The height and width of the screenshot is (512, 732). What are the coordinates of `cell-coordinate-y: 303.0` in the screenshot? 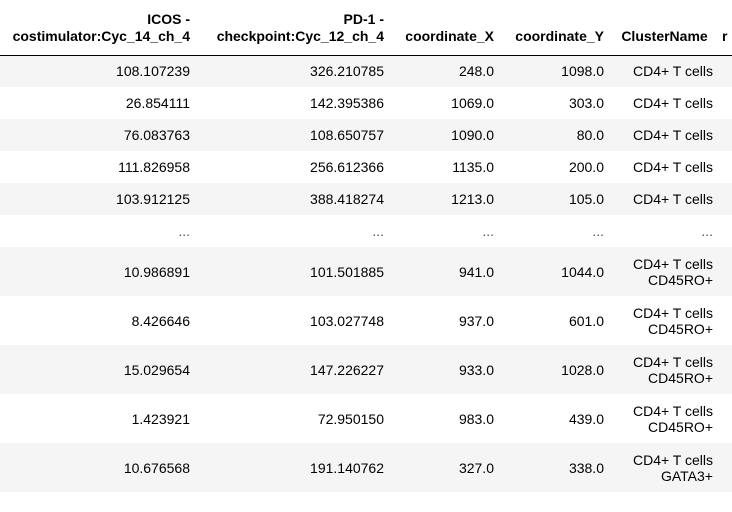 It's located at (555, 103).